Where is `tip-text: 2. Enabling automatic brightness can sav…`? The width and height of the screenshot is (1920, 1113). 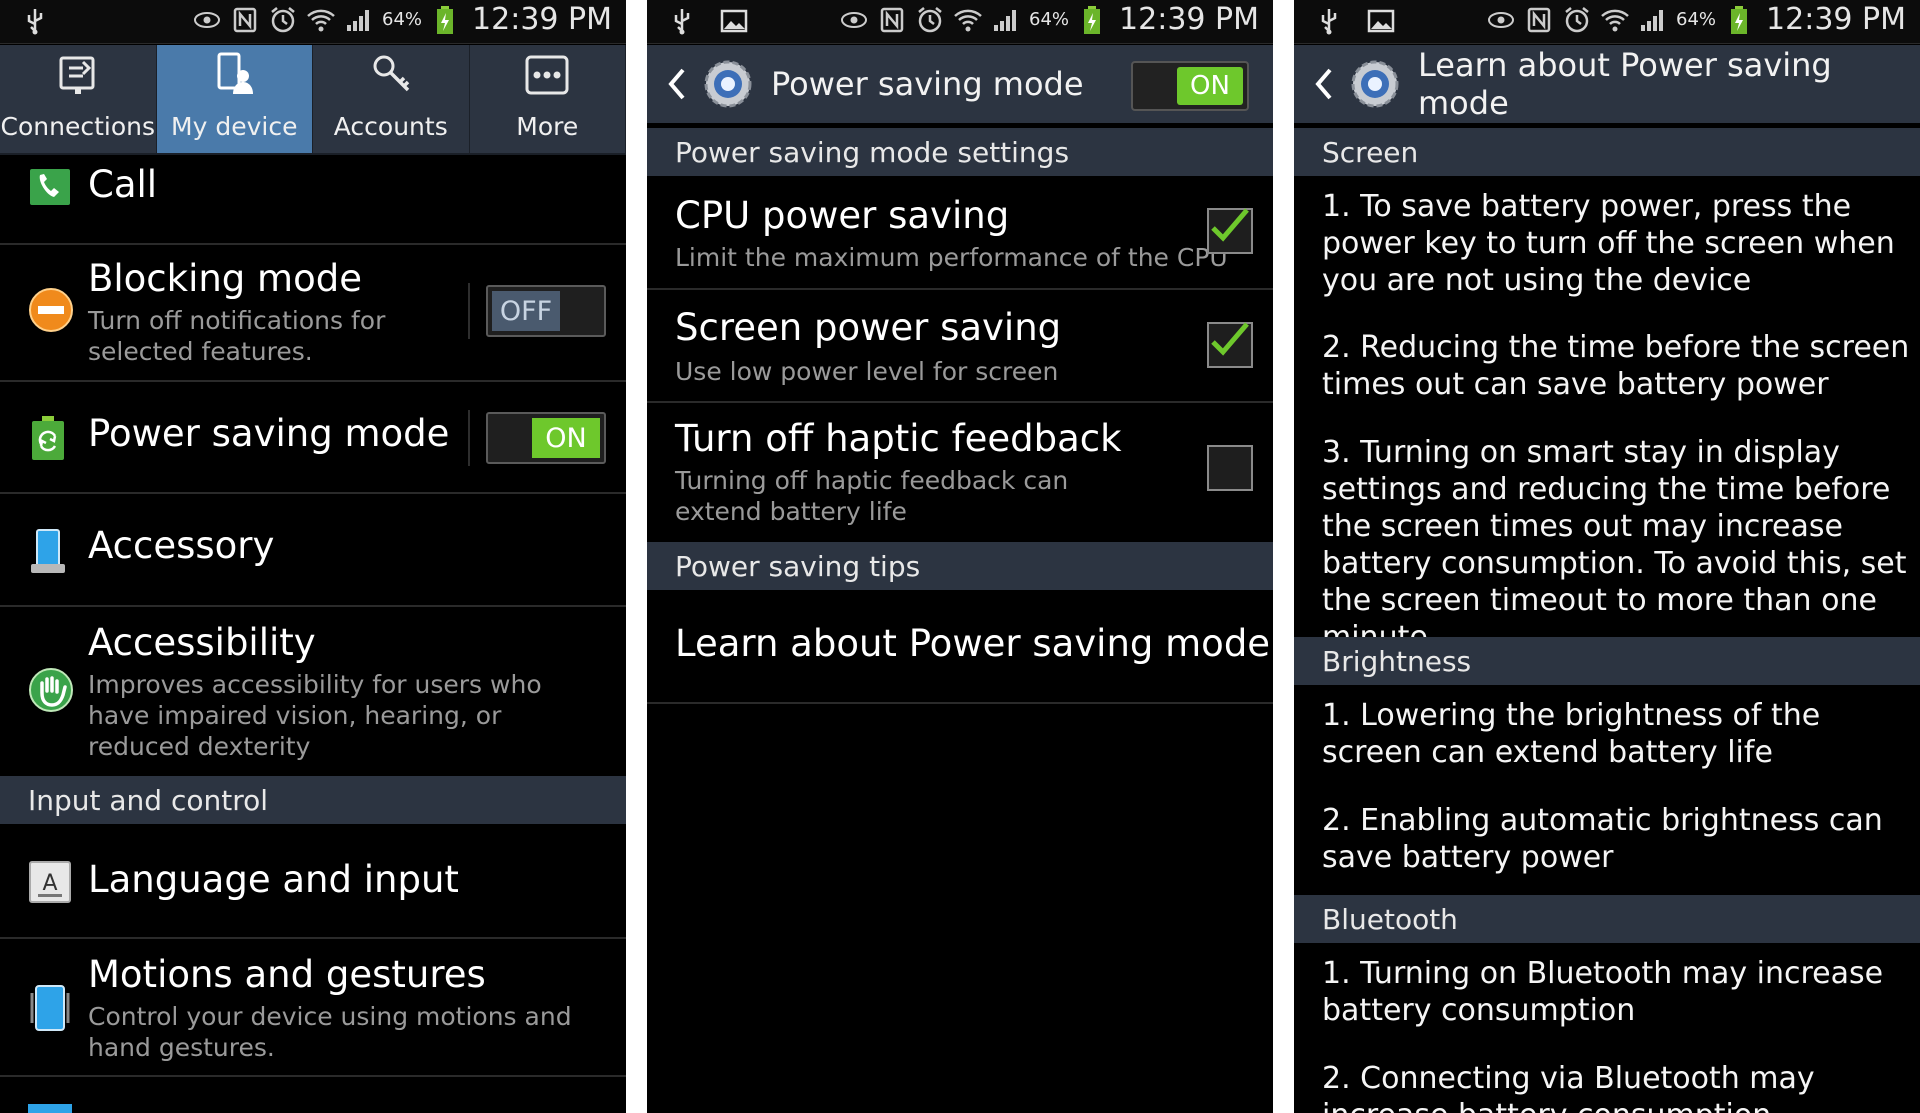 tip-text: 2. Enabling automatic brightness can sav… is located at coordinates (1602, 839).